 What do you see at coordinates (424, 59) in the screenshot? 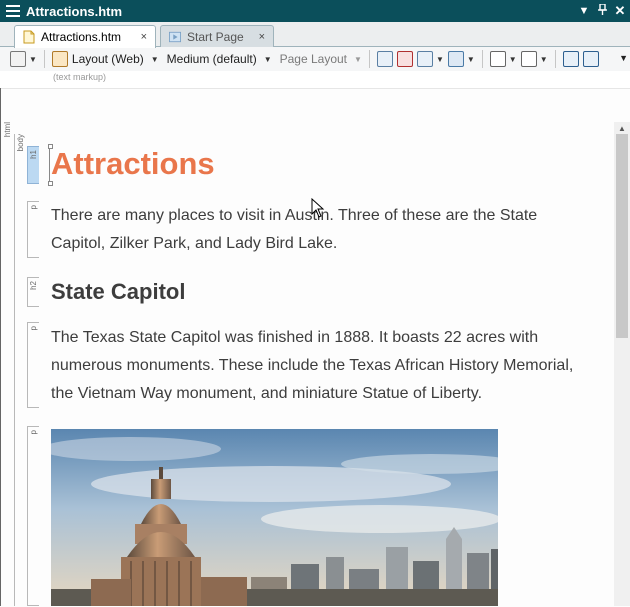
I see `image-icon` at bounding box center [424, 59].